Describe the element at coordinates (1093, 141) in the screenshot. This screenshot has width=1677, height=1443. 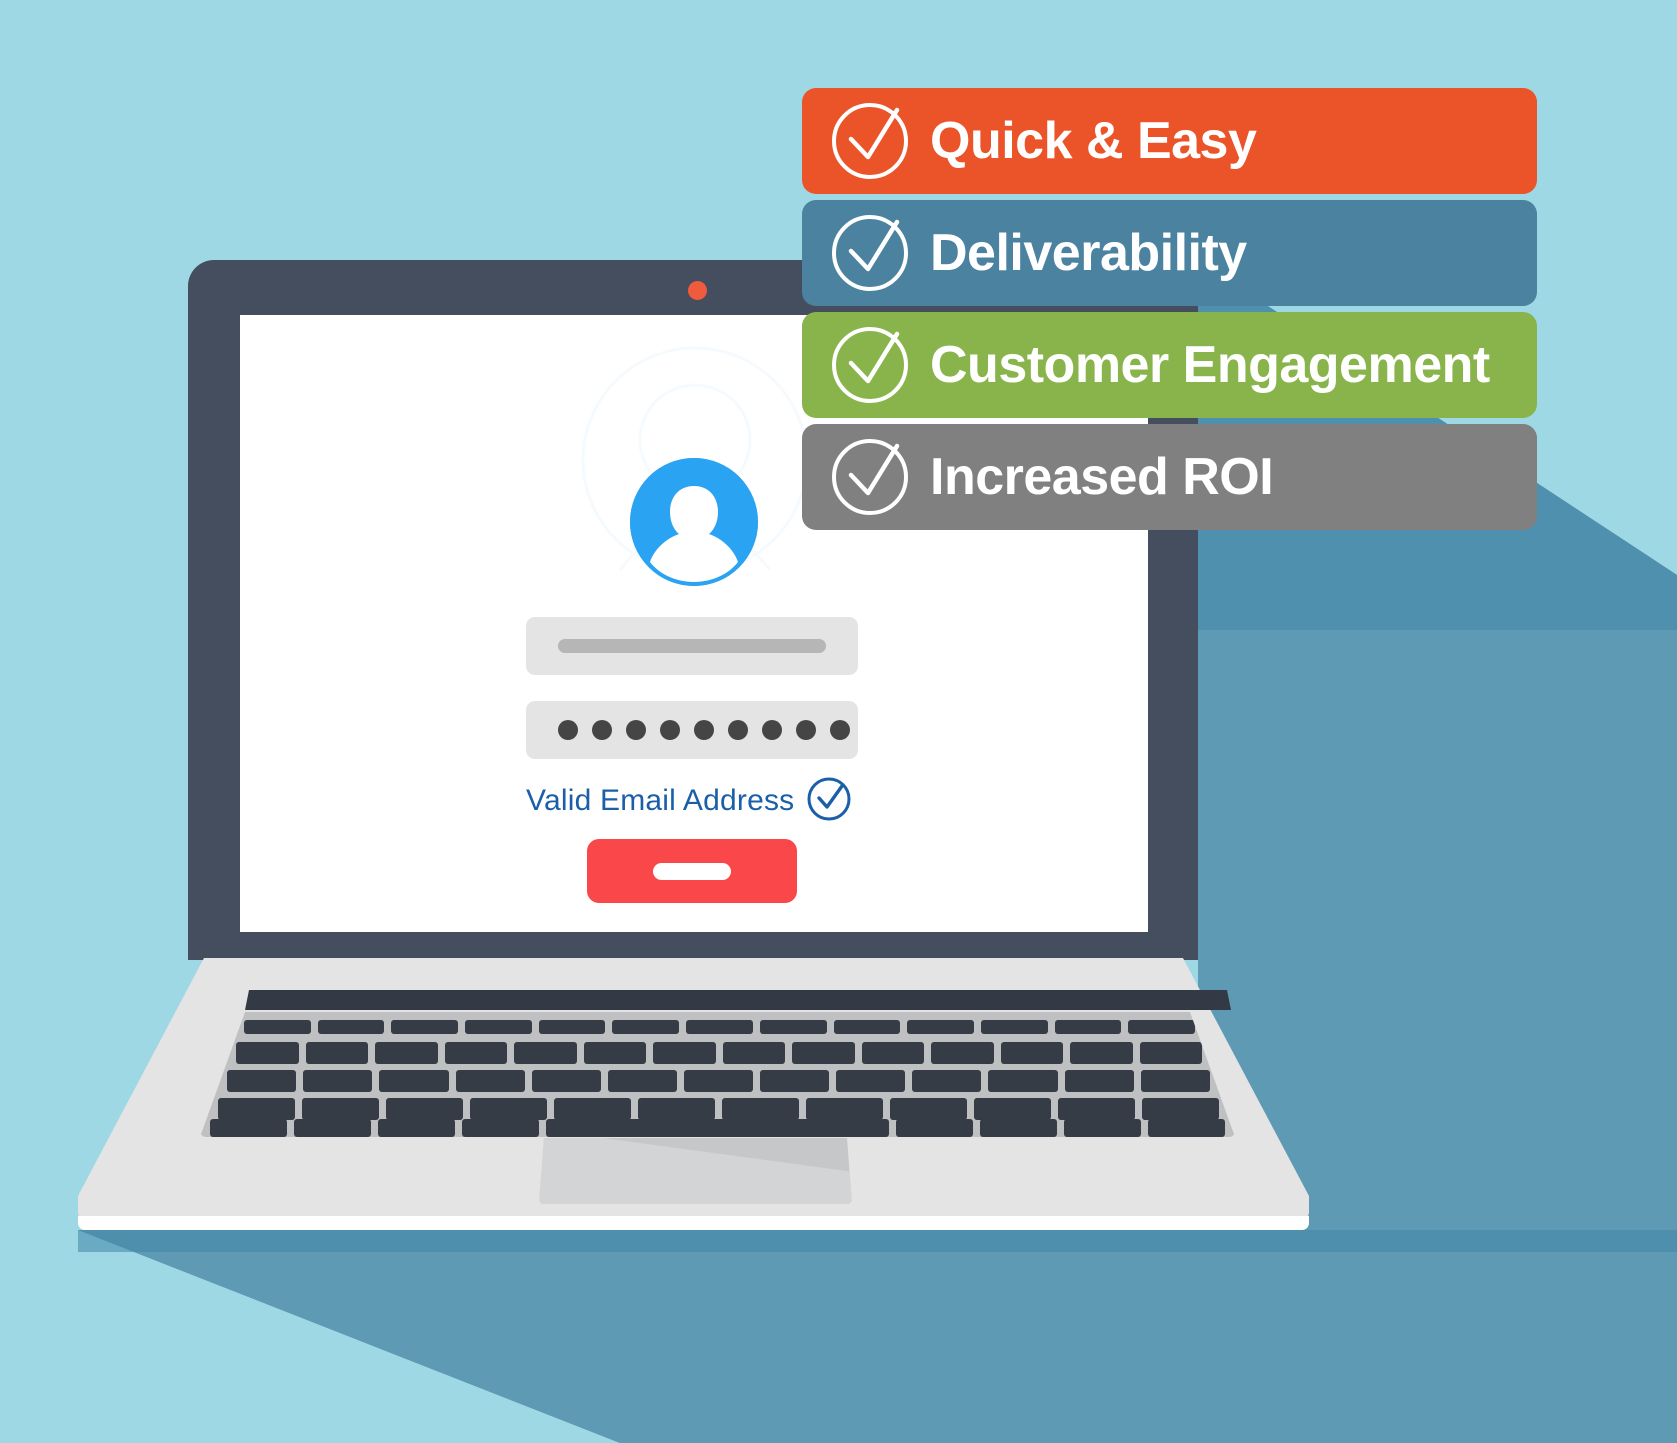
I see `benefit-banner-label: Quick & Easy` at that location.